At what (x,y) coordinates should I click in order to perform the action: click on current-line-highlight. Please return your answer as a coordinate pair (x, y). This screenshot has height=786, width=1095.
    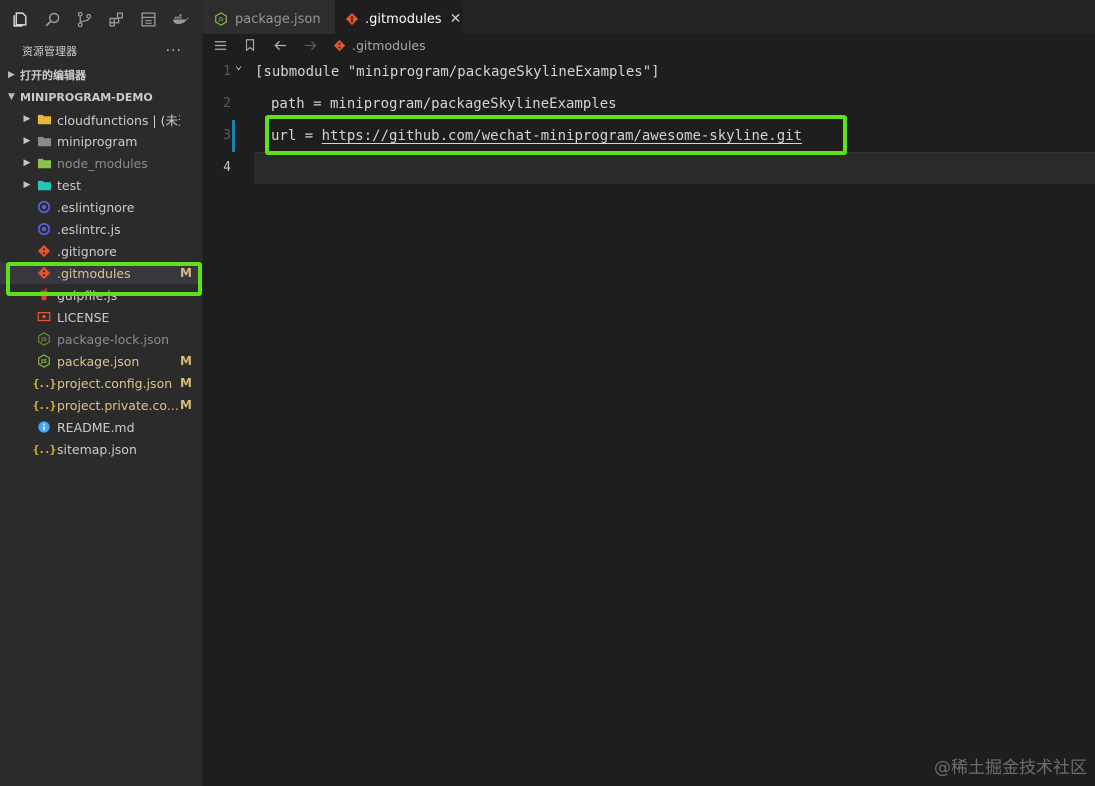
    Looking at the image, I should click on (674, 168).